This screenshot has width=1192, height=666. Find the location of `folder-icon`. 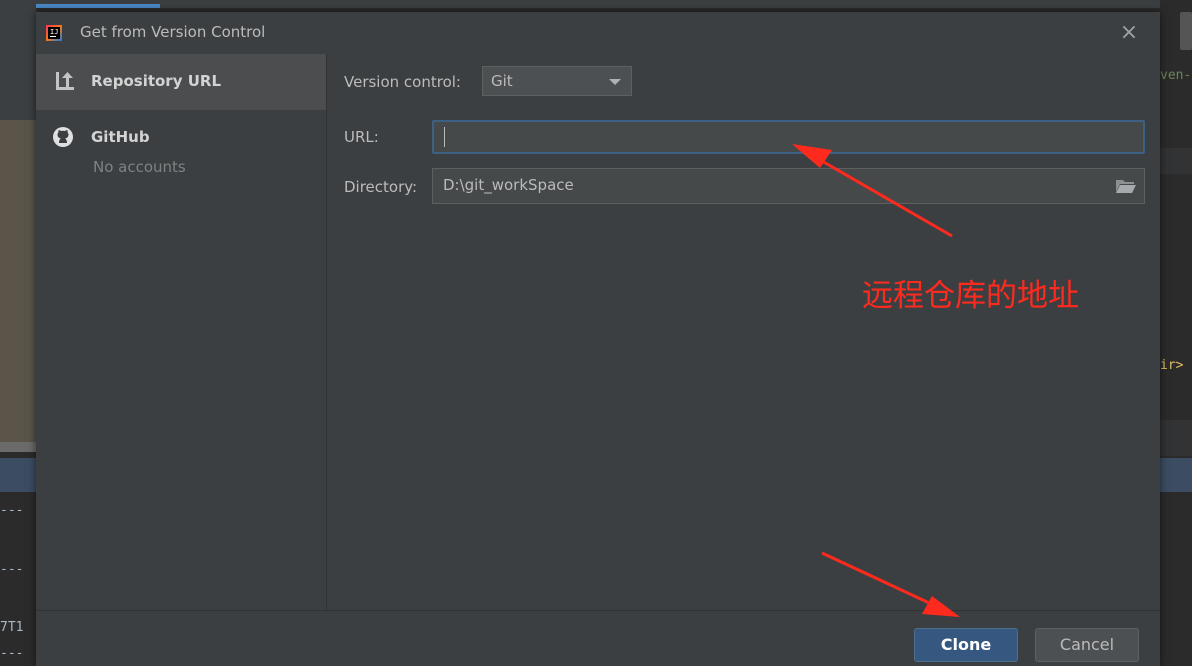

folder-icon is located at coordinates (1126, 186).